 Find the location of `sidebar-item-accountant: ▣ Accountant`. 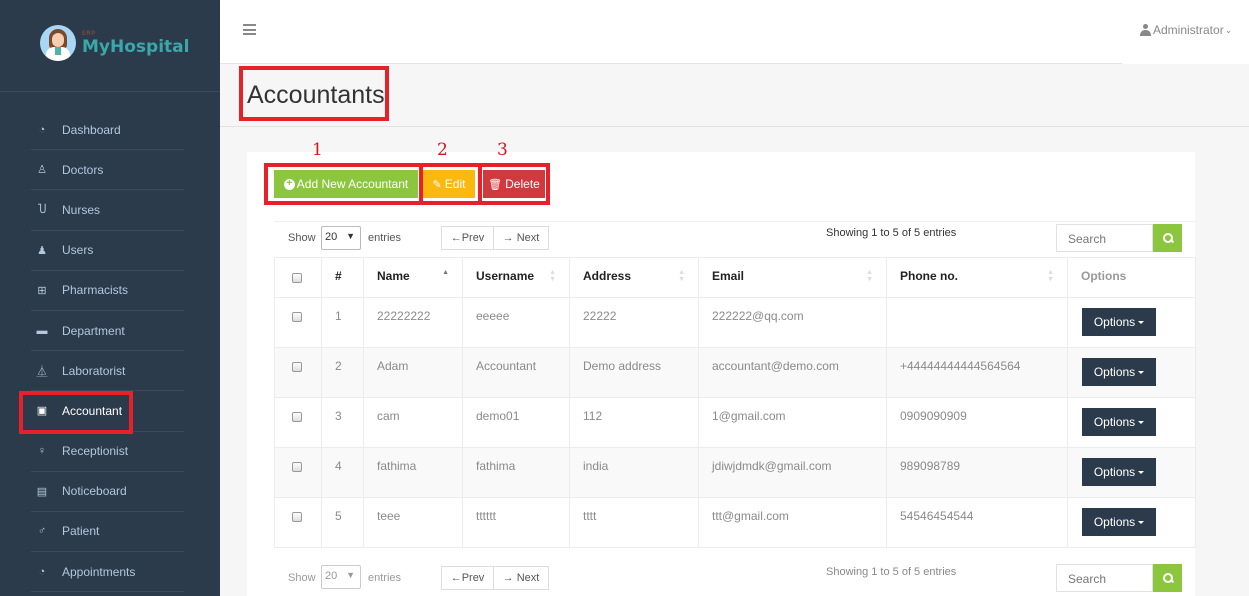

sidebar-item-accountant: ▣ Accountant is located at coordinates (107, 411).